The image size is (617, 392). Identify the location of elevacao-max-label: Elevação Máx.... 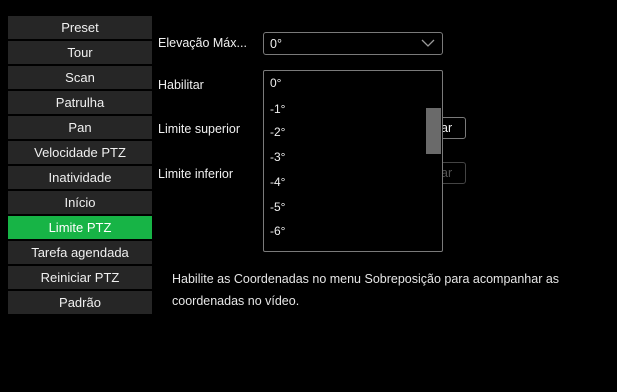
(202, 43).